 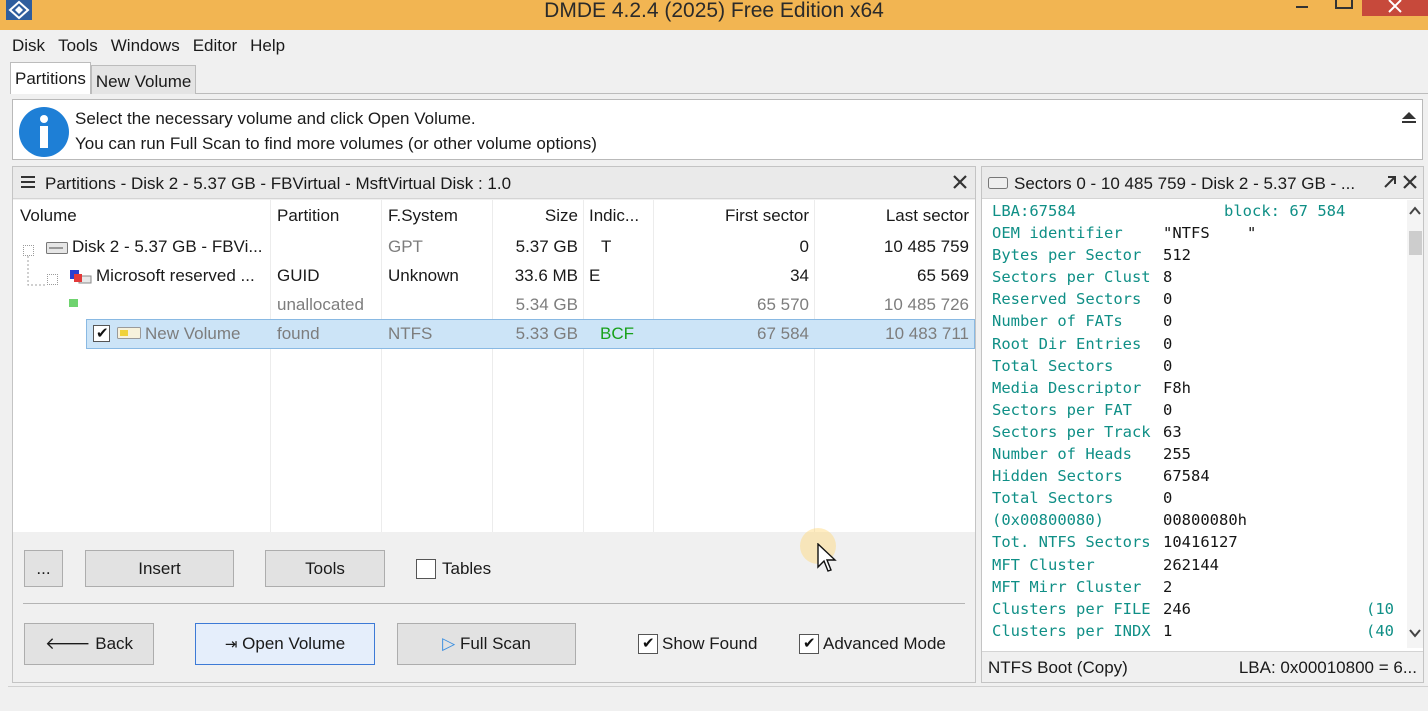 I want to click on scroll-up-icon, so click(x=1415, y=211).